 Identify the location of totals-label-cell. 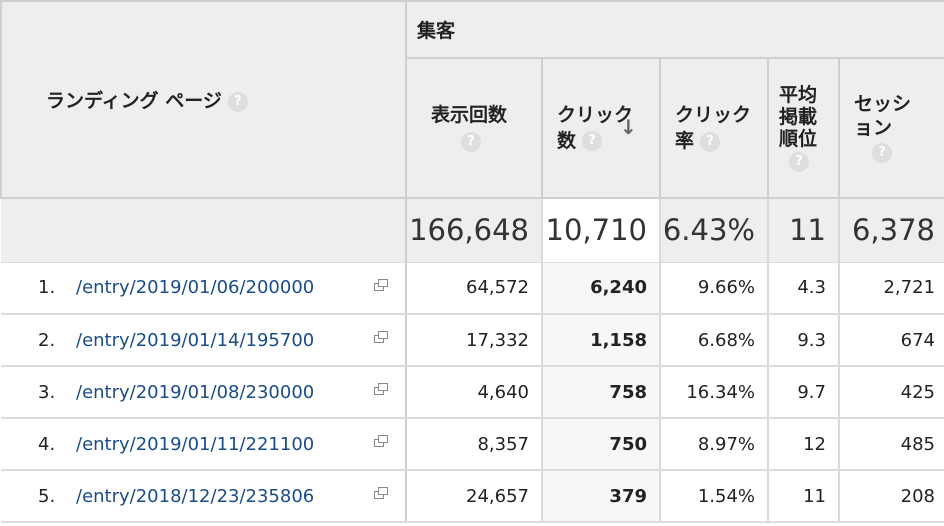
(204, 230).